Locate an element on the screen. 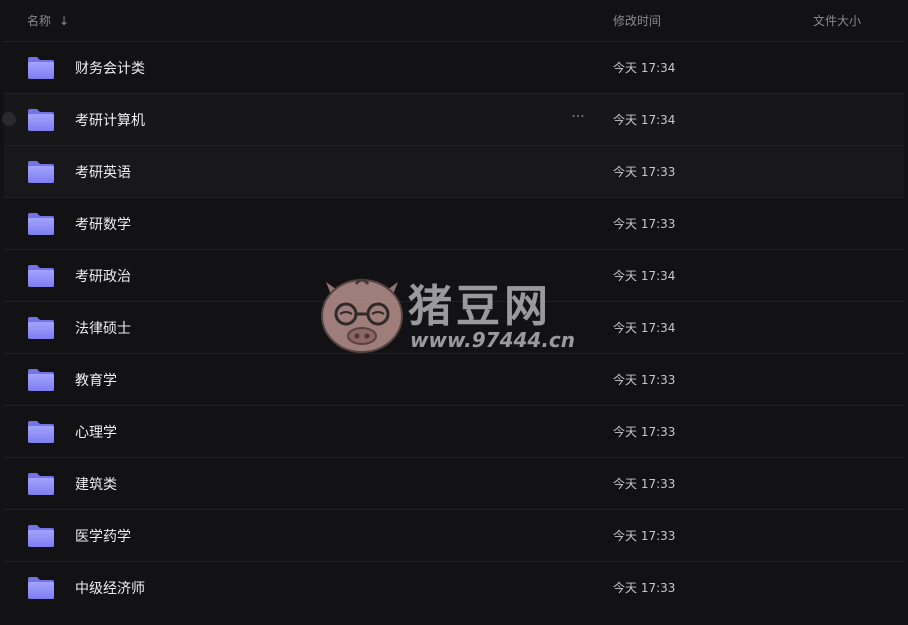 The width and height of the screenshot is (908, 625). folder-name: 医学药学 is located at coordinates (103, 536).